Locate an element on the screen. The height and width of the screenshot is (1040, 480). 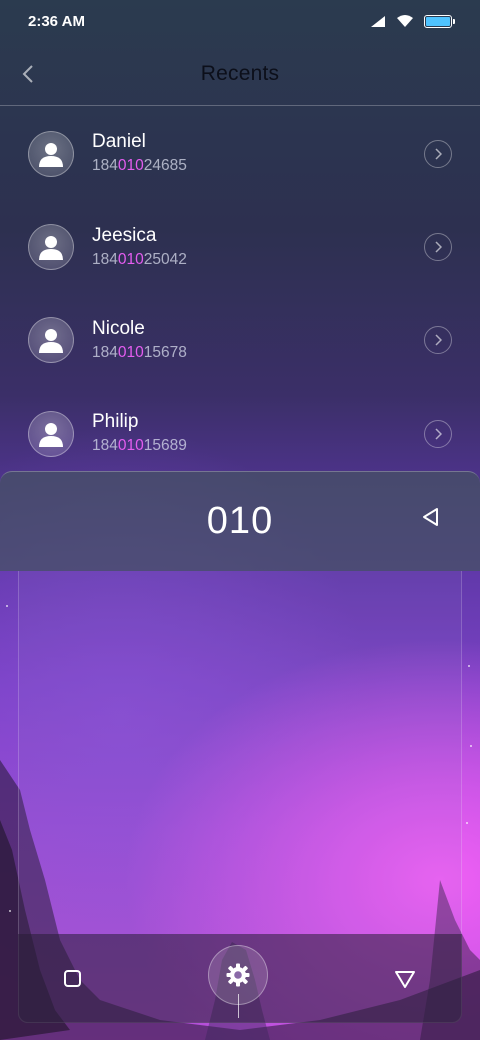
contact-text: Nicole 18401015678 is located at coordinates (139, 340).